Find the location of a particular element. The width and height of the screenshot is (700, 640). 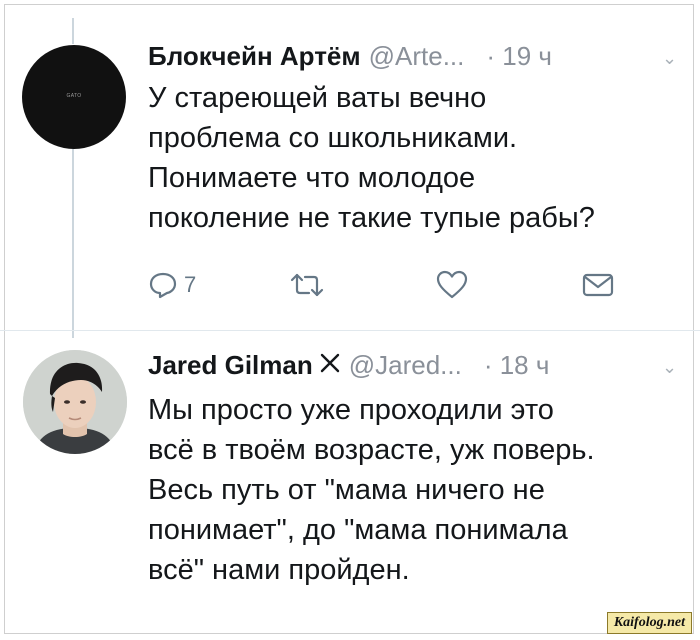

tweet-header: Блокчейн Артём @Arte... · 19 ч is located at coordinates (350, 56).